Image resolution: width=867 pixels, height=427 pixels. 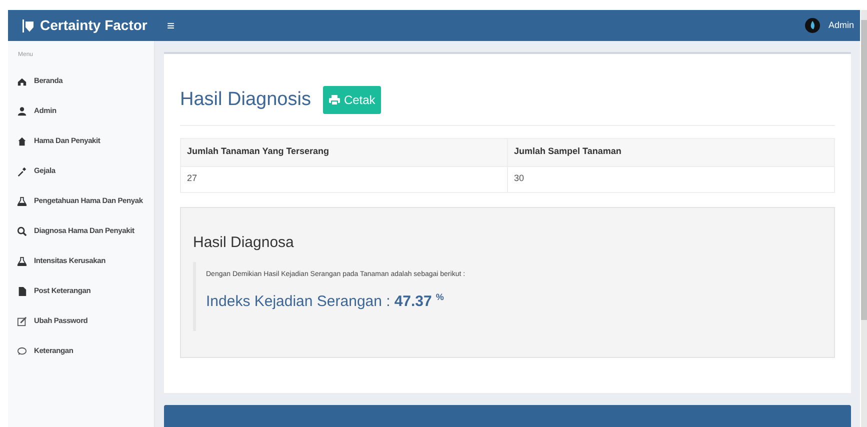 What do you see at coordinates (94, 25) in the screenshot?
I see `brand-title: Certainty Factor` at bounding box center [94, 25].